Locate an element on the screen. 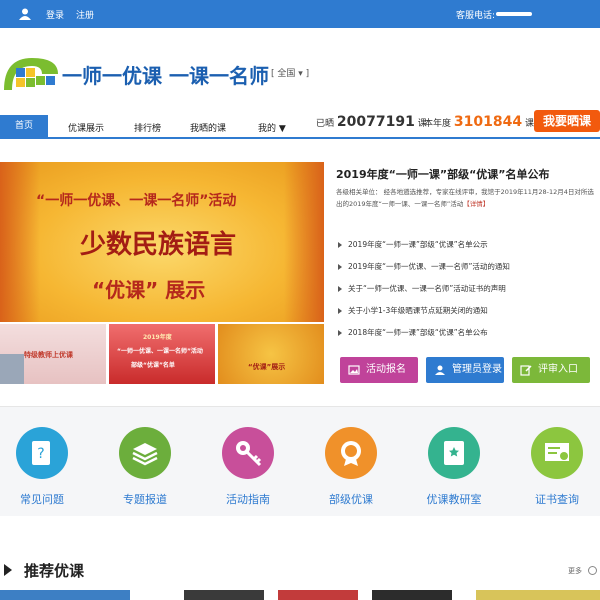 The width and height of the screenshot is (600, 600). report-circle is located at coordinates (145, 453).